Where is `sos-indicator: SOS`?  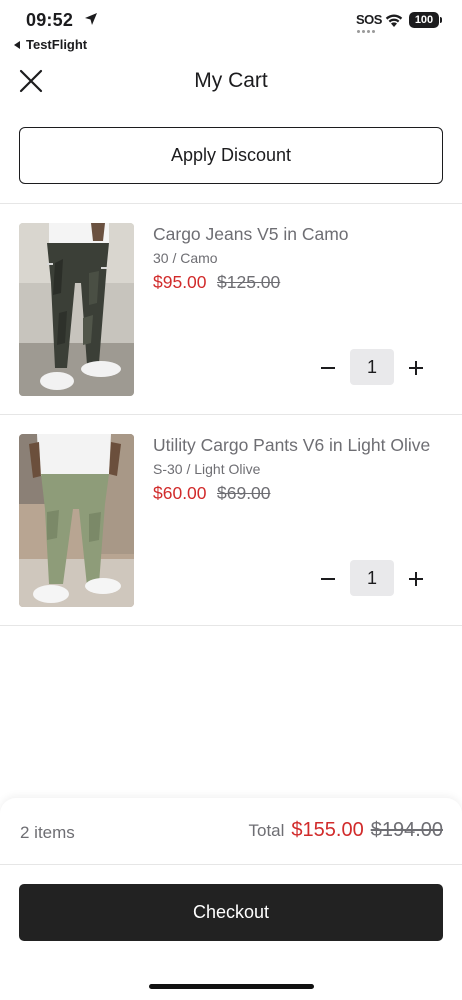 sos-indicator: SOS is located at coordinates (369, 19).